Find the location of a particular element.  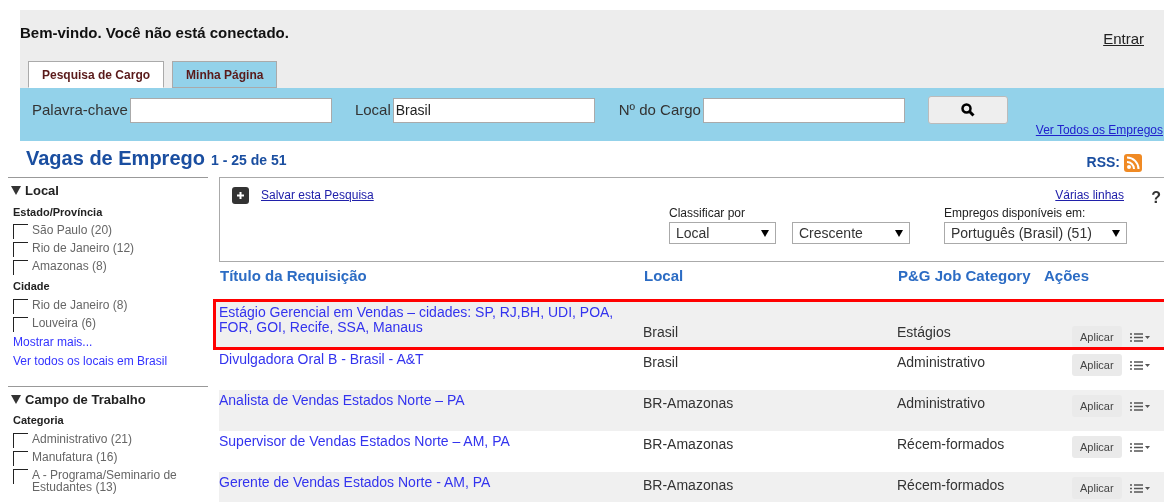

tab: Minha Página is located at coordinates (225, 74).